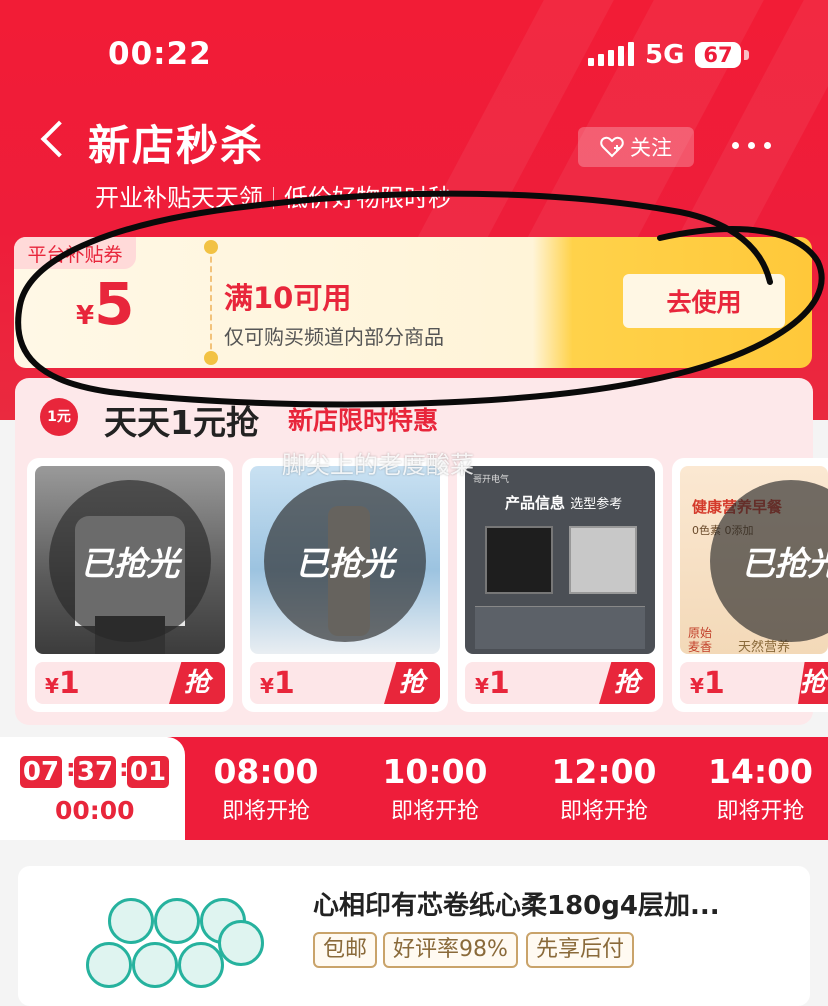 Image resolution: width=828 pixels, height=1006 pixels. I want to click on watermark-text: 脚尖上的老度酸菜, so click(378, 465).